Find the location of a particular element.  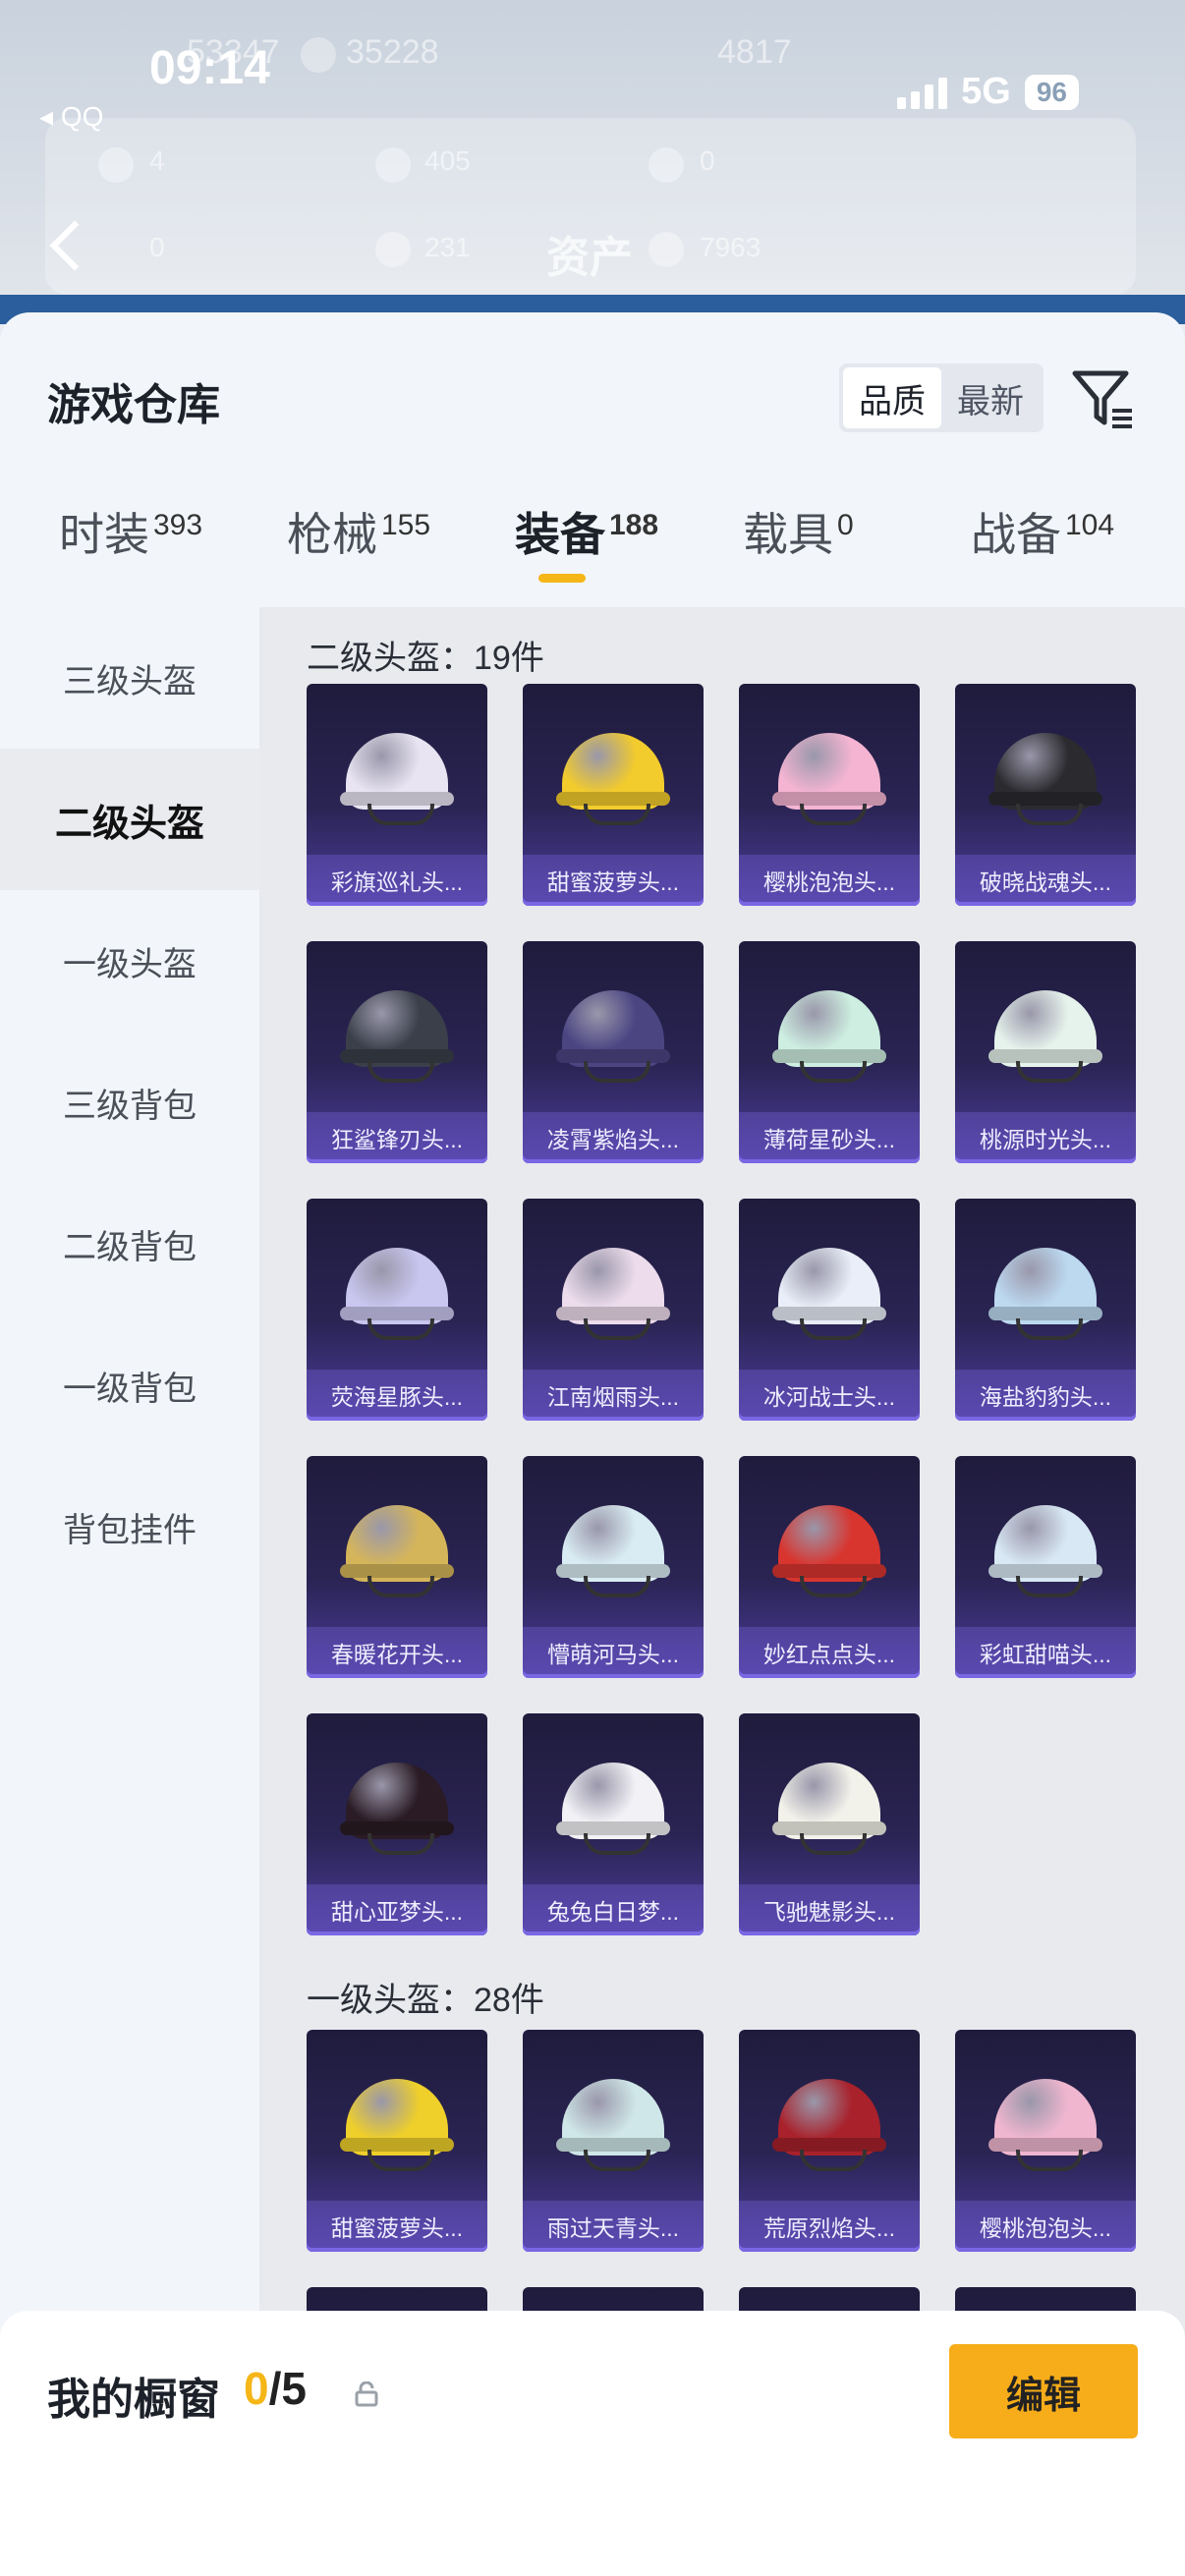

tab-guns: 枪械 155 is located at coordinates (358, 531).